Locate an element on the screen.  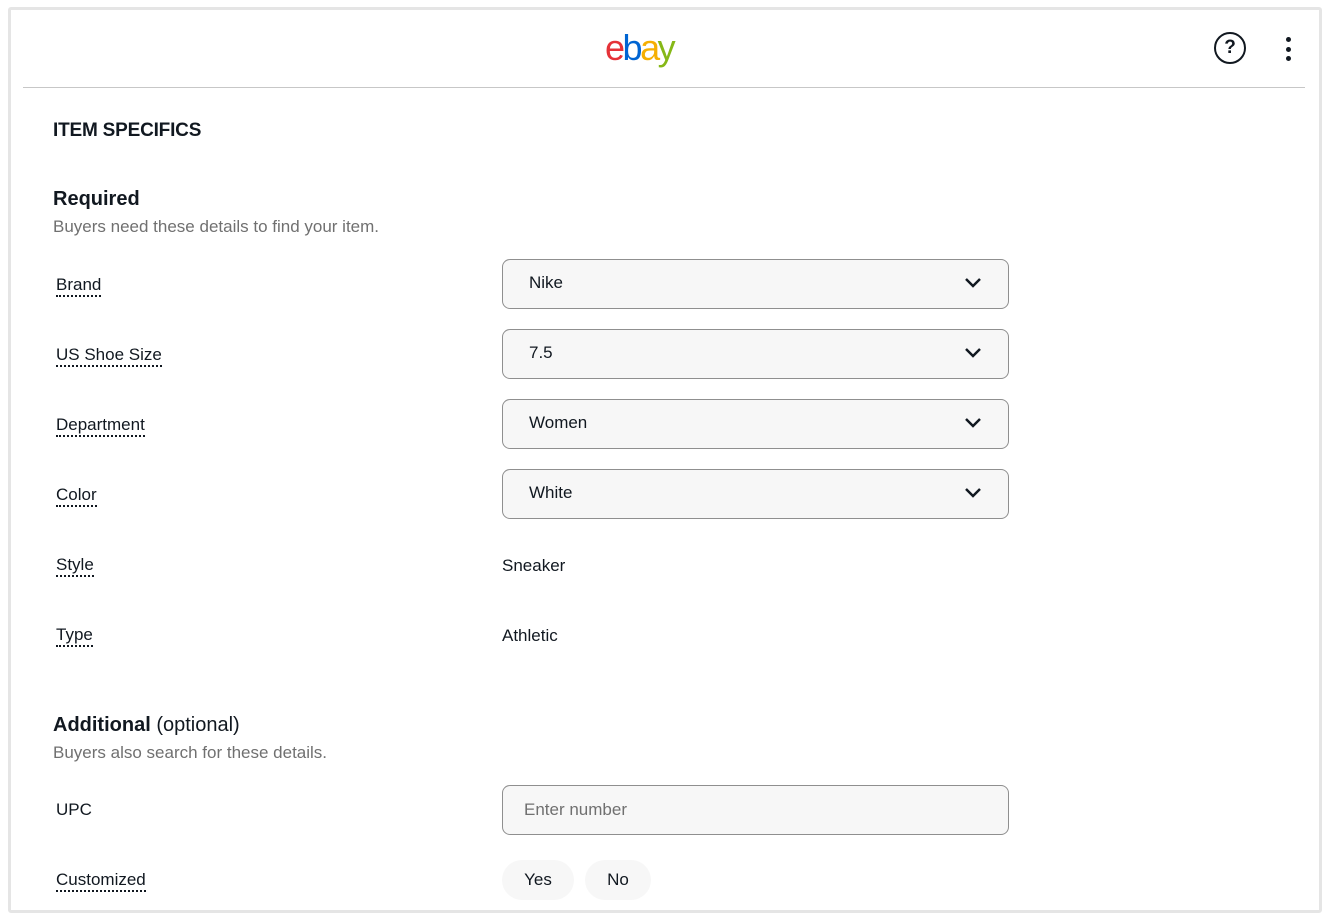
additional-title-text: Additional is located at coordinates (102, 725).